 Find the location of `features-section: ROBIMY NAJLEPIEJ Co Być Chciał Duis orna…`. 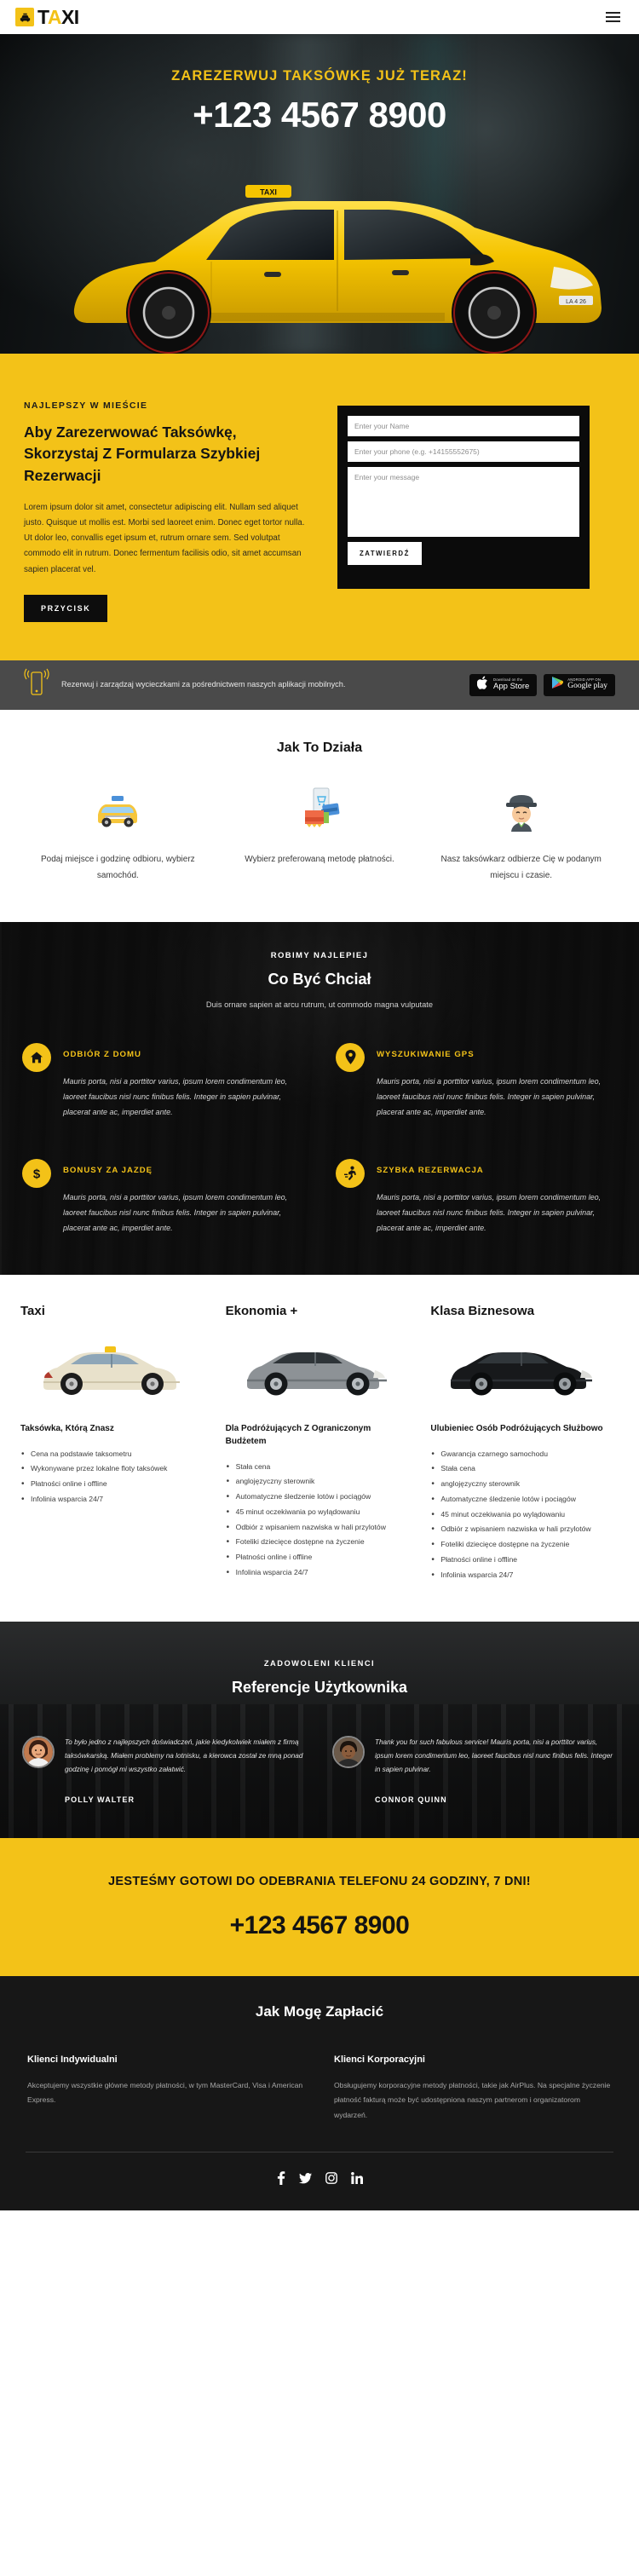

features-section: ROBIMY NAJLEPIEJ Co Być Chciał Duis orna… is located at coordinates (319, 1098).